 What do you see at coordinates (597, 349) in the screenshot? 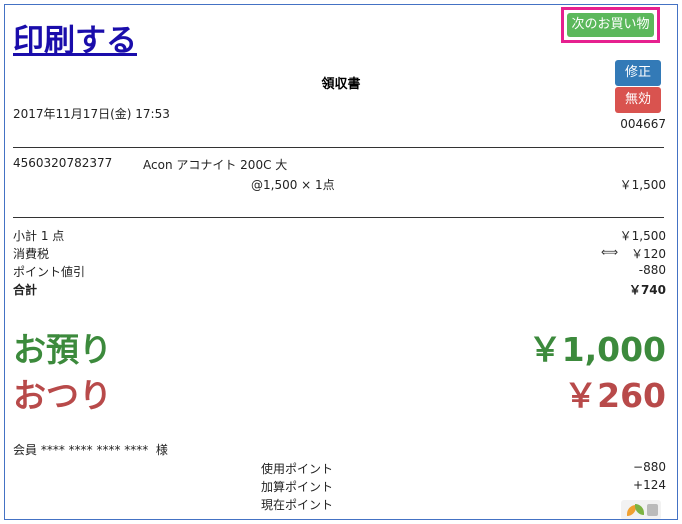
I see `deposit-value: ￥1,000` at bounding box center [597, 349].